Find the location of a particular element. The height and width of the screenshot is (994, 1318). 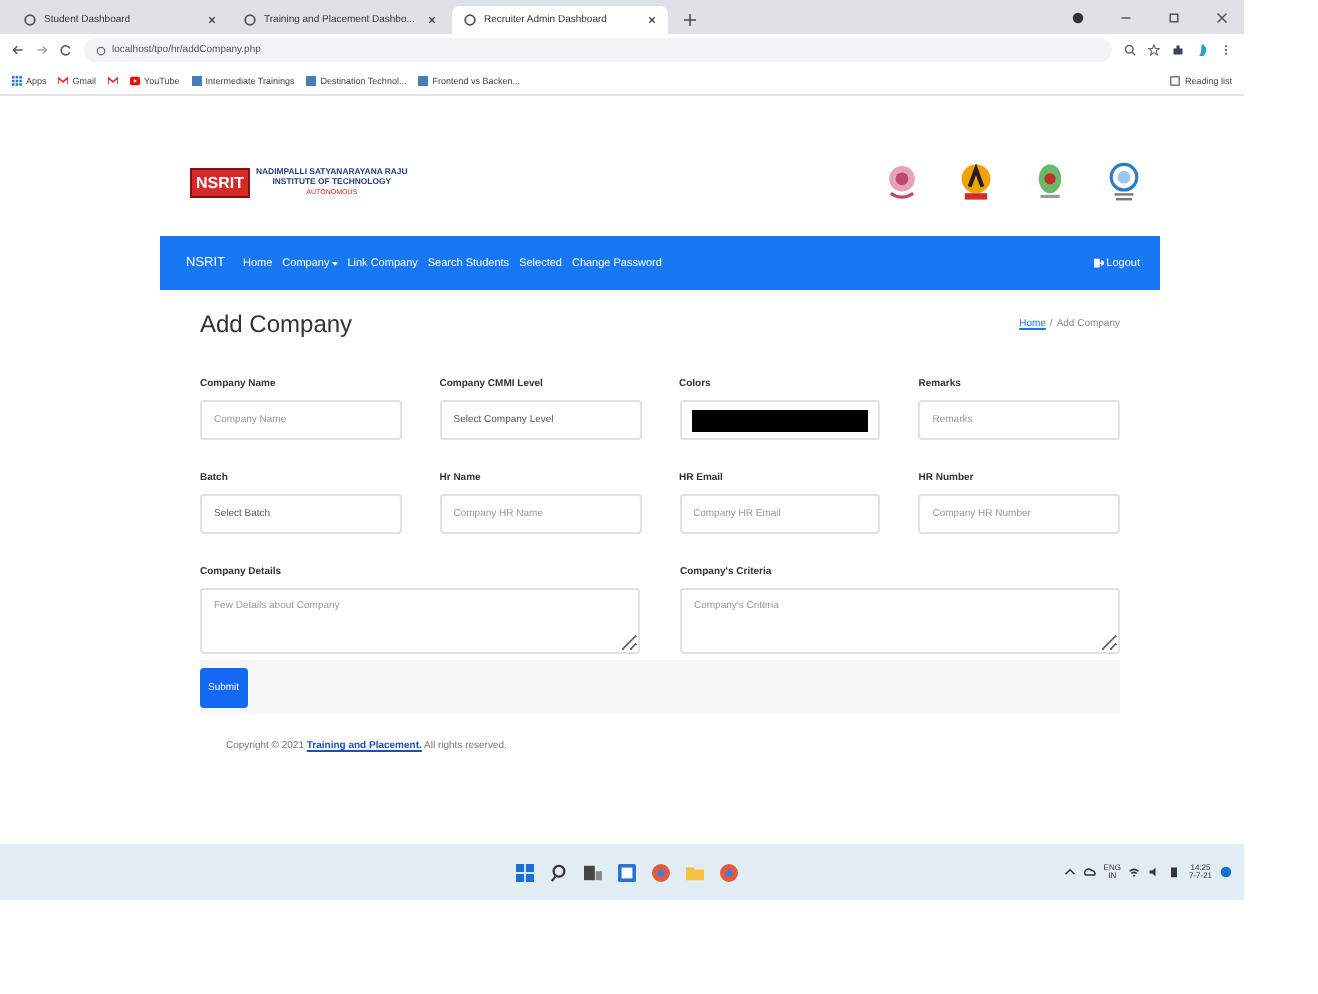

profile-icon is located at coordinates (1078, 18).